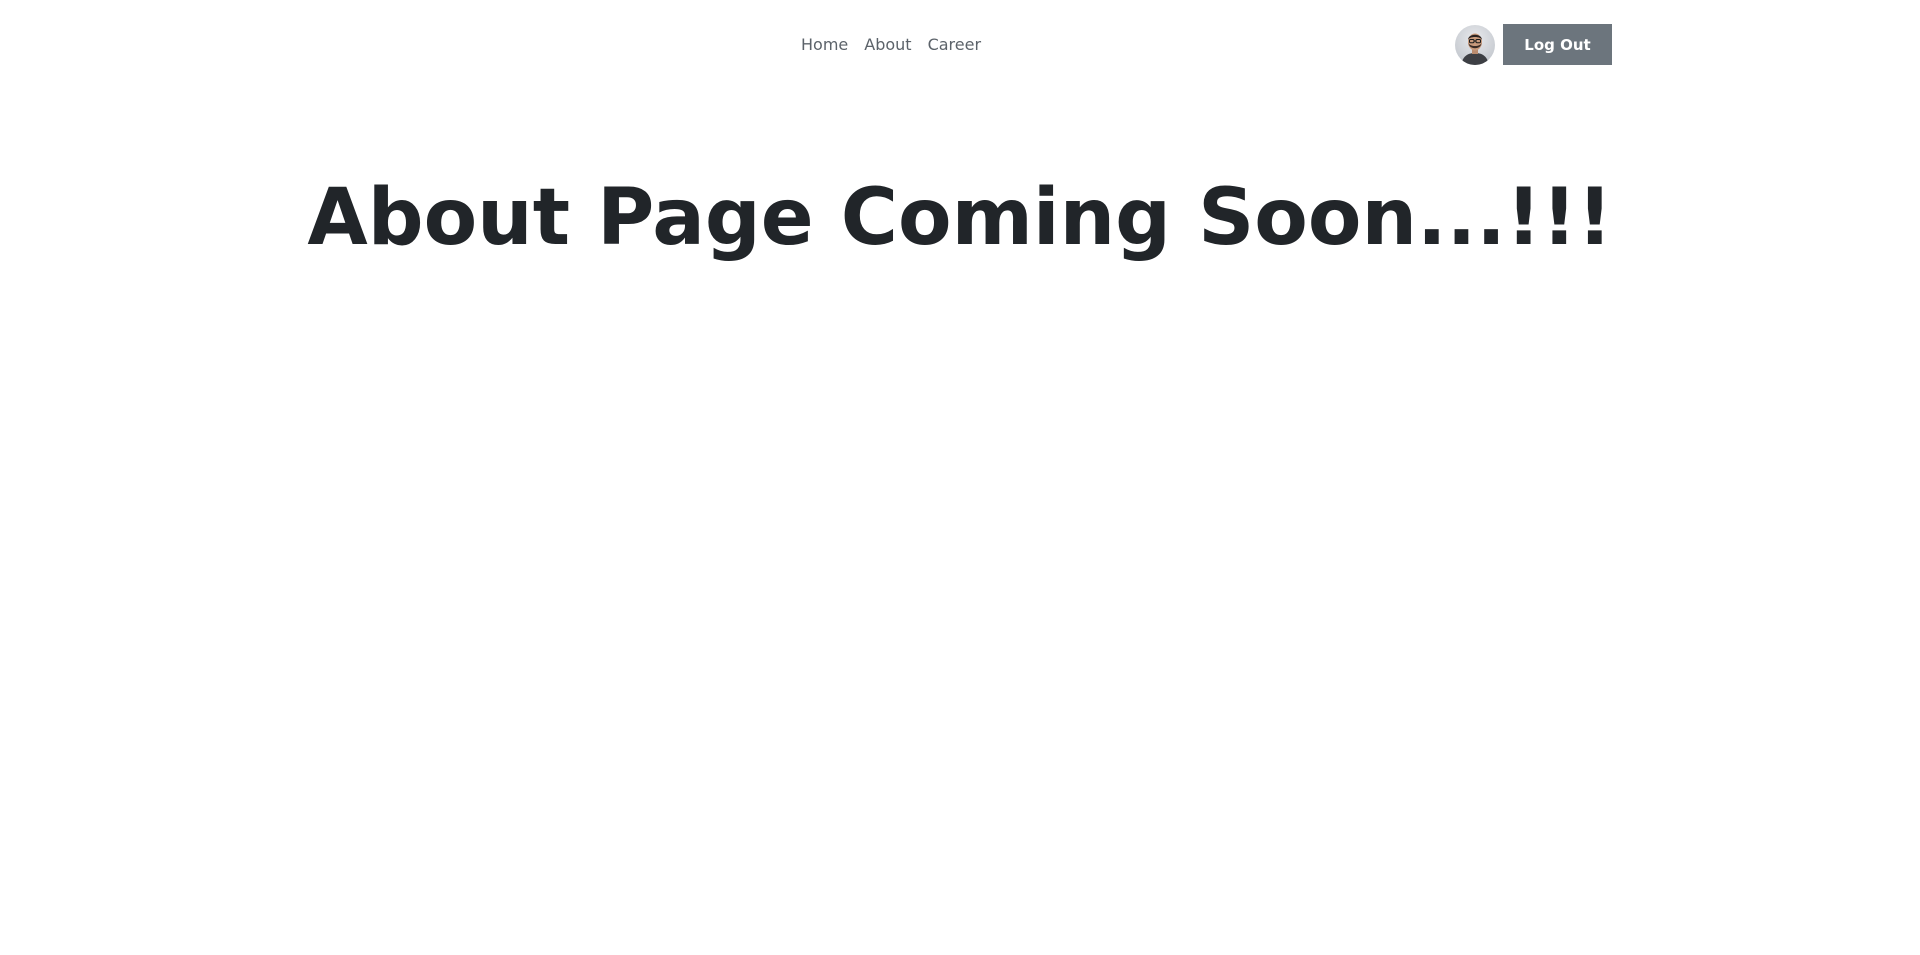 This screenshot has width=1920, height=955. I want to click on nav-links: Home About Career, so click(895, 45).